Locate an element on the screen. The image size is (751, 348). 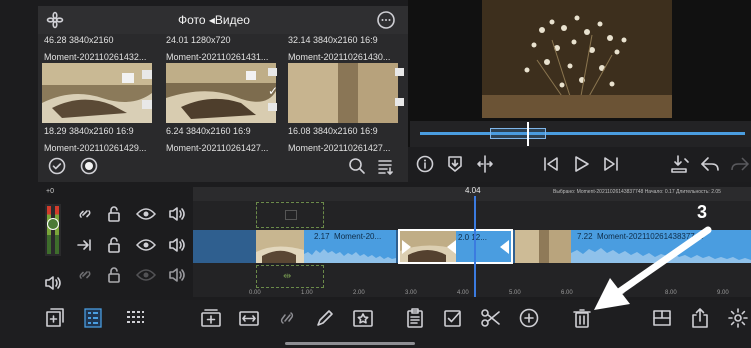
trim-handle-left is located at coordinates (406, 247).